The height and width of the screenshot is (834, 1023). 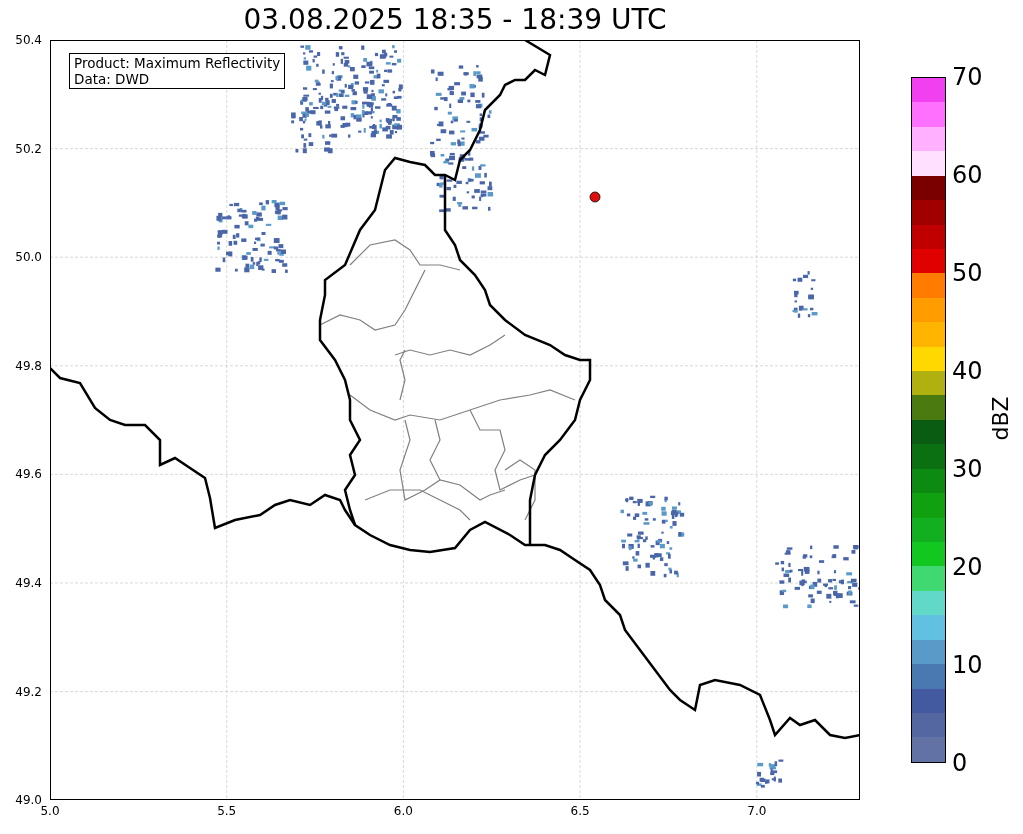 I want to click on y-tick-label: 49.8, so click(x=28, y=365).